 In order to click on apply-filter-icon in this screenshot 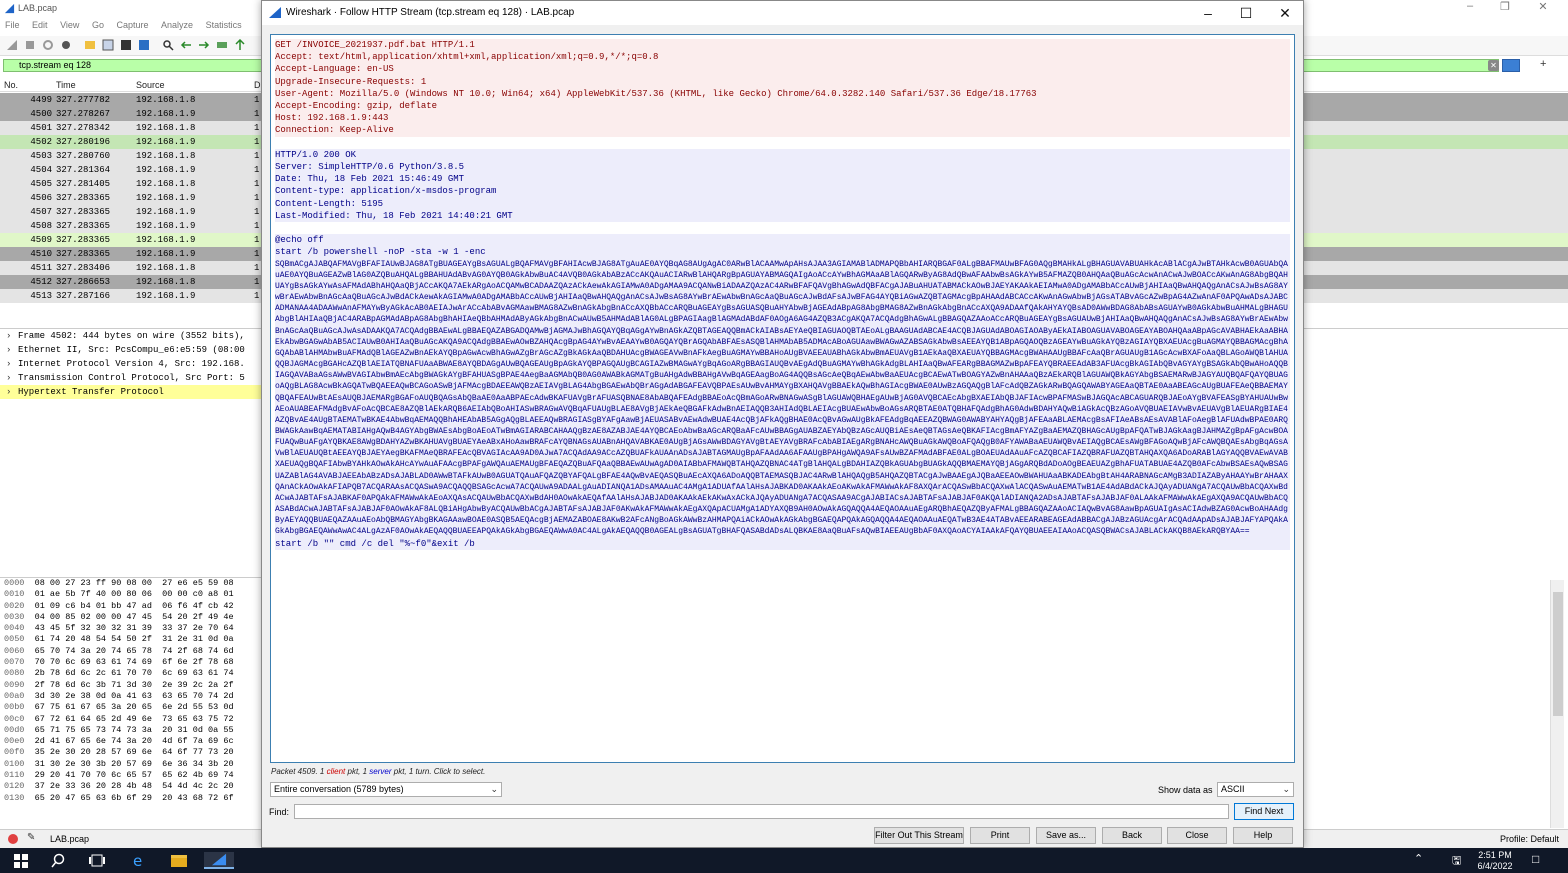, I will do `click(1511, 65)`.